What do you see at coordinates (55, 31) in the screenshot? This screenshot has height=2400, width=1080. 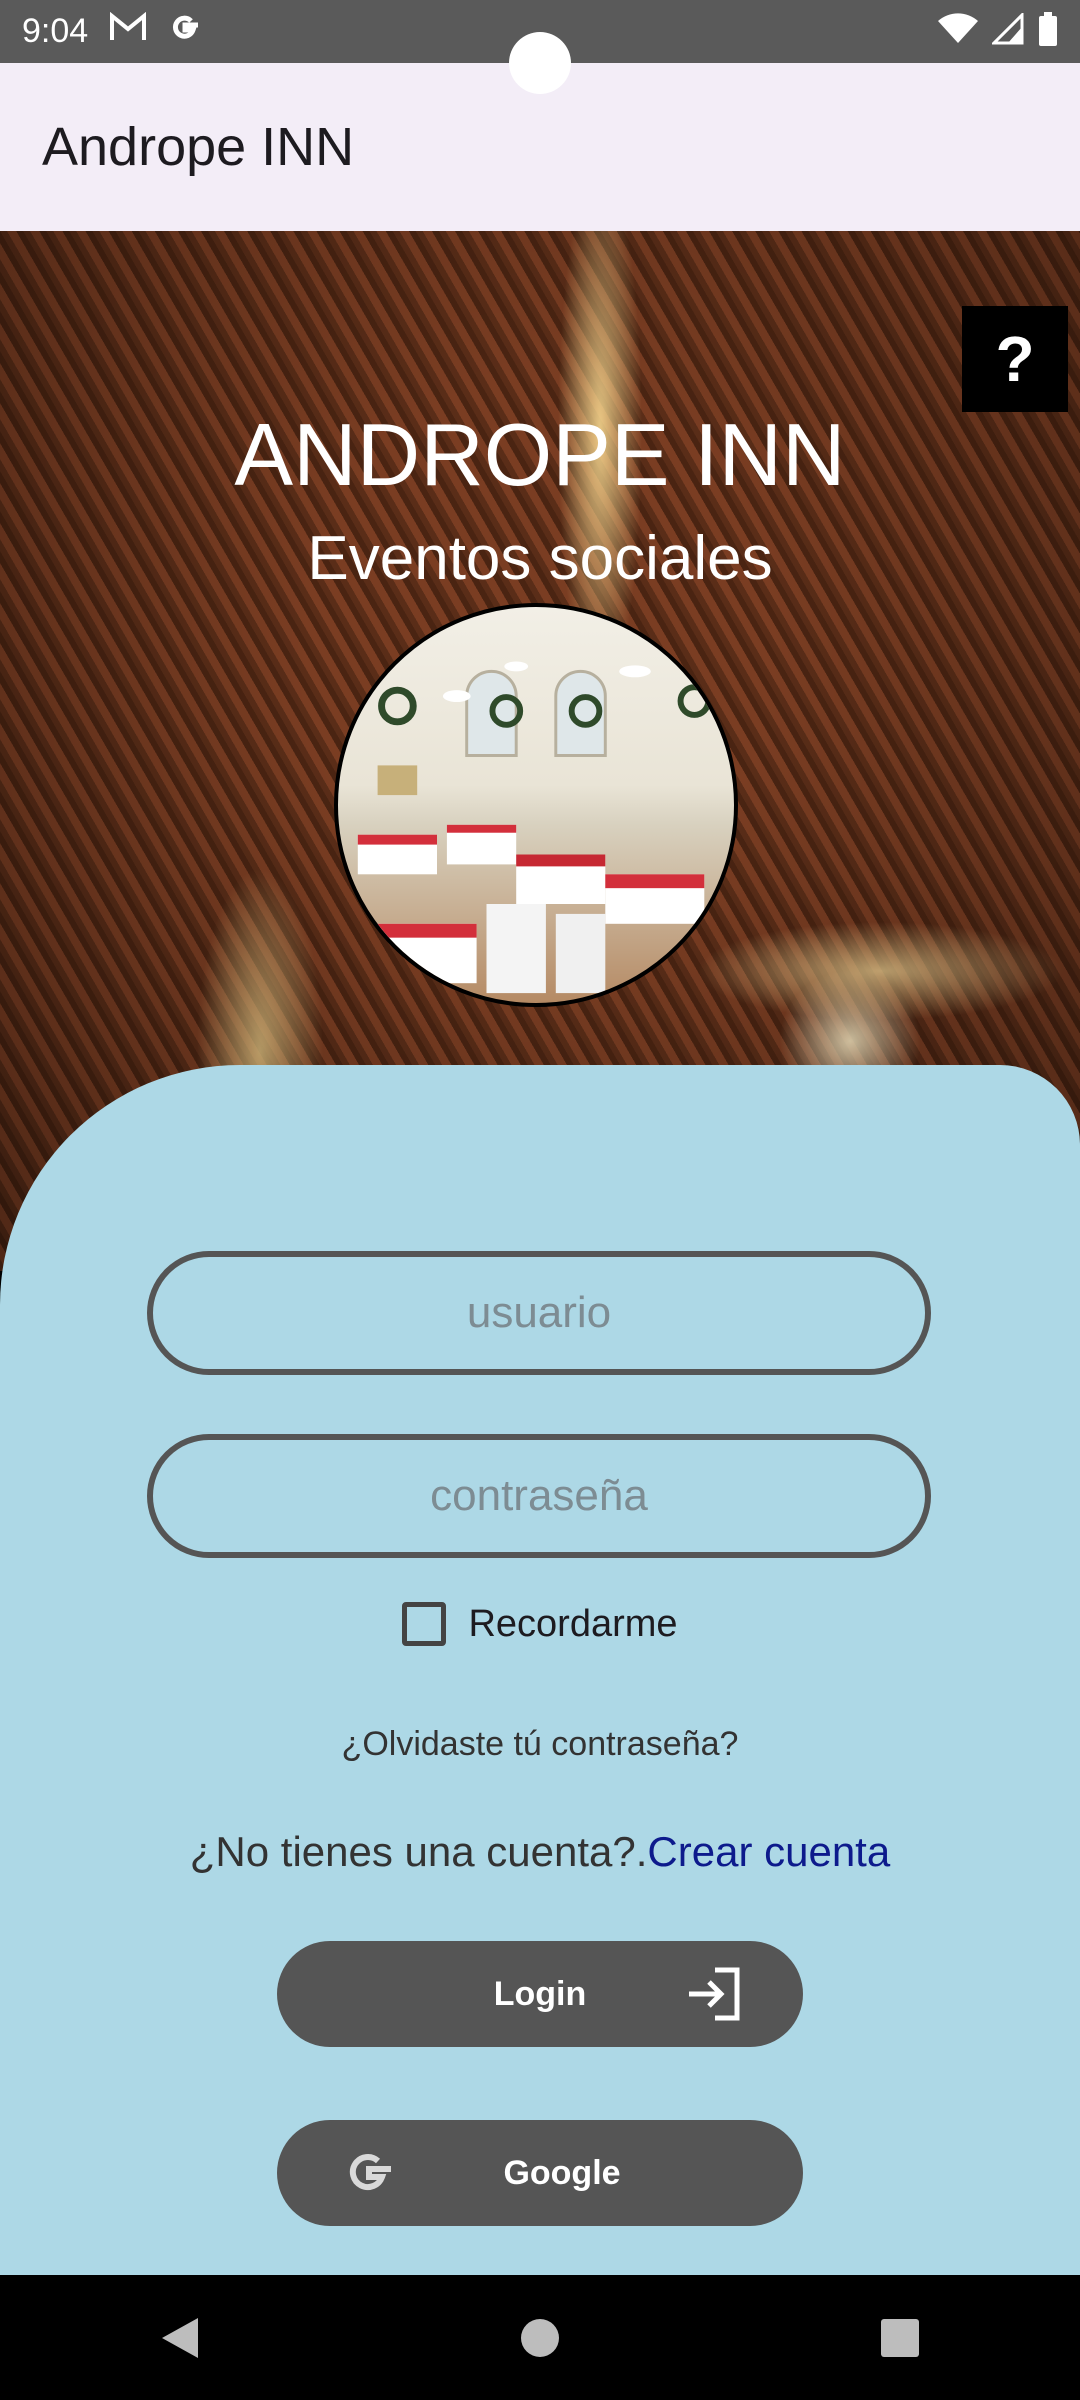 I see `status-time: 9:04` at bounding box center [55, 31].